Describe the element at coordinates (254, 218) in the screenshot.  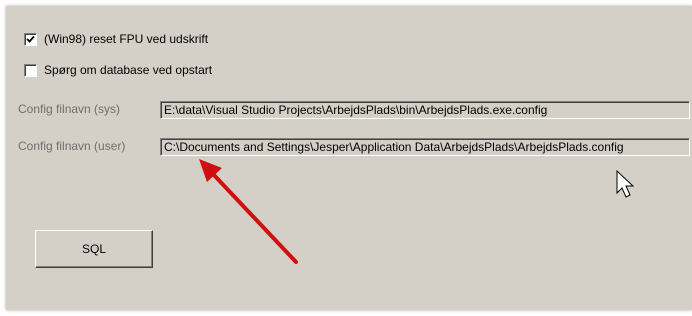
I see `arrow-shaft` at that location.